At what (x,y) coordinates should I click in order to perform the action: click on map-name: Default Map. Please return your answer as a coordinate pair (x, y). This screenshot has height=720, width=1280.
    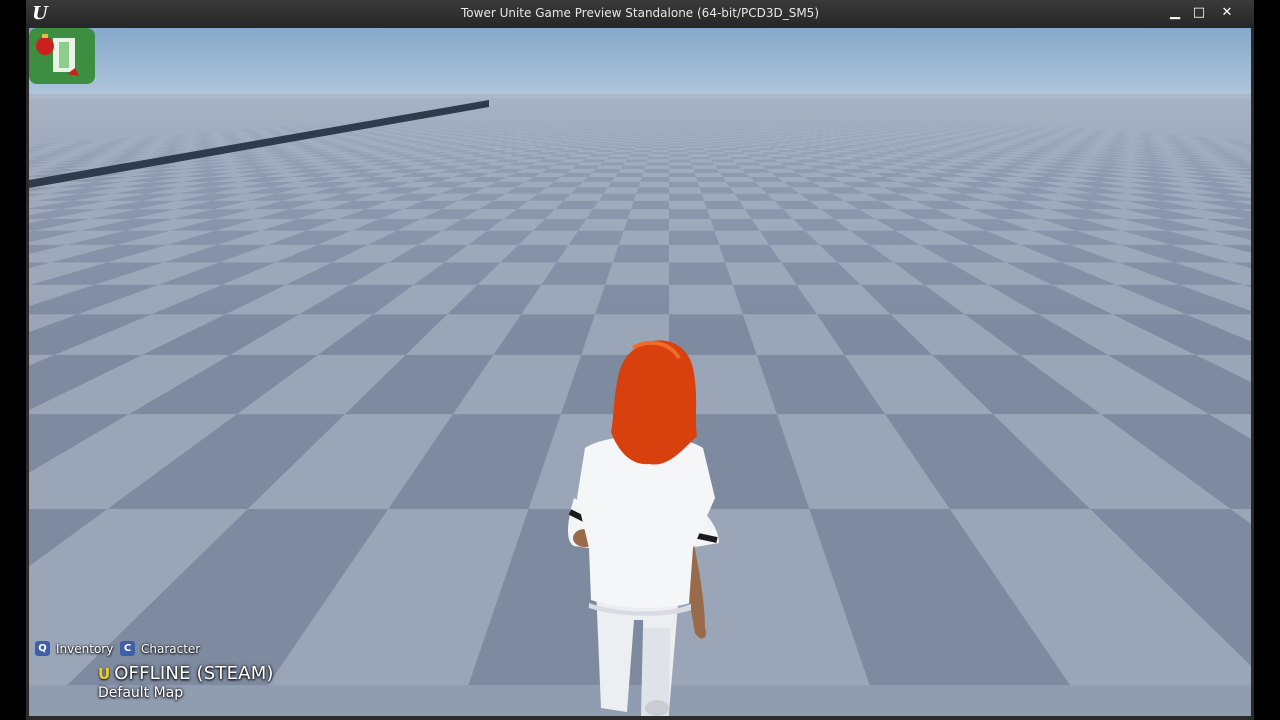
    Looking at the image, I should click on (141, 693).